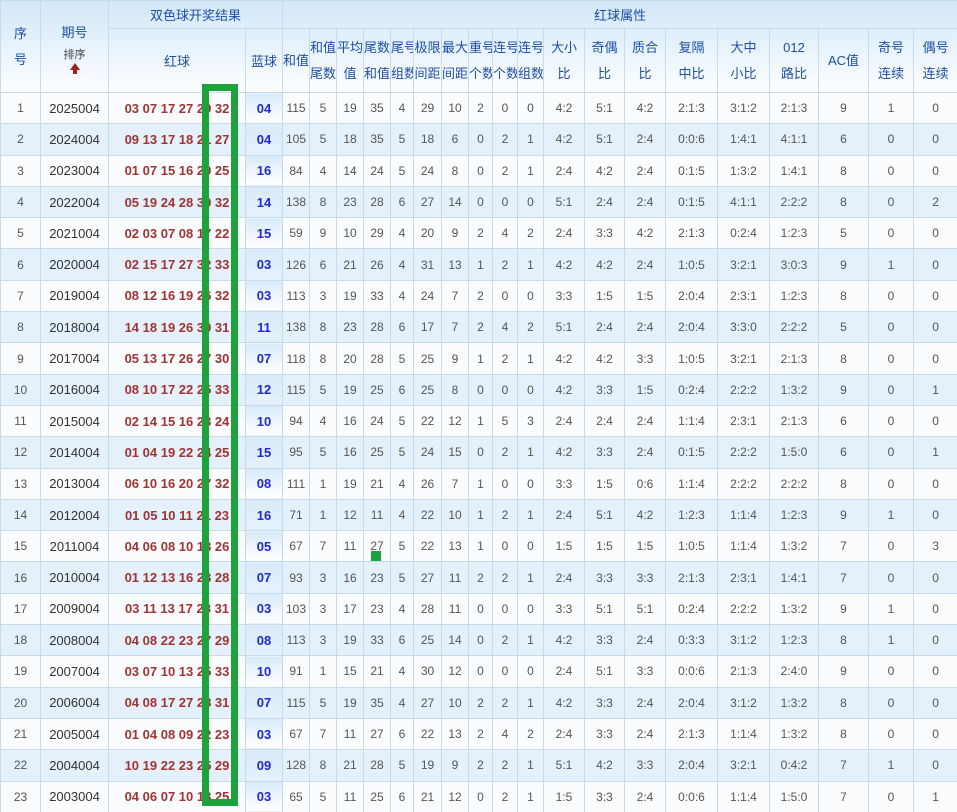 This screenshot has width=957, height=812. What do you see at coordinates (744, 640) in the screenshot?
I see `attr-value-cell: 3:1:2` at bounding box center [744, 640].